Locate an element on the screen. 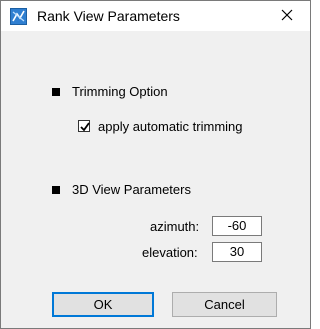  elevation-label: elevation: is located at coordinates (170, 252).